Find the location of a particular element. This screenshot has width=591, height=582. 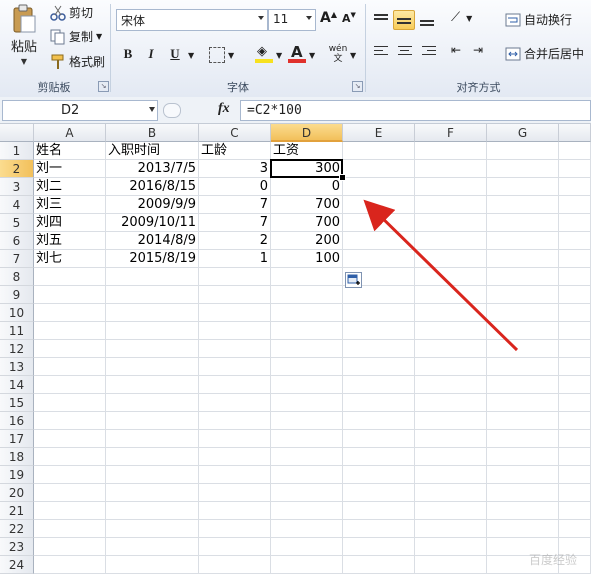

arrow-line is located at coordinates (441, 275).